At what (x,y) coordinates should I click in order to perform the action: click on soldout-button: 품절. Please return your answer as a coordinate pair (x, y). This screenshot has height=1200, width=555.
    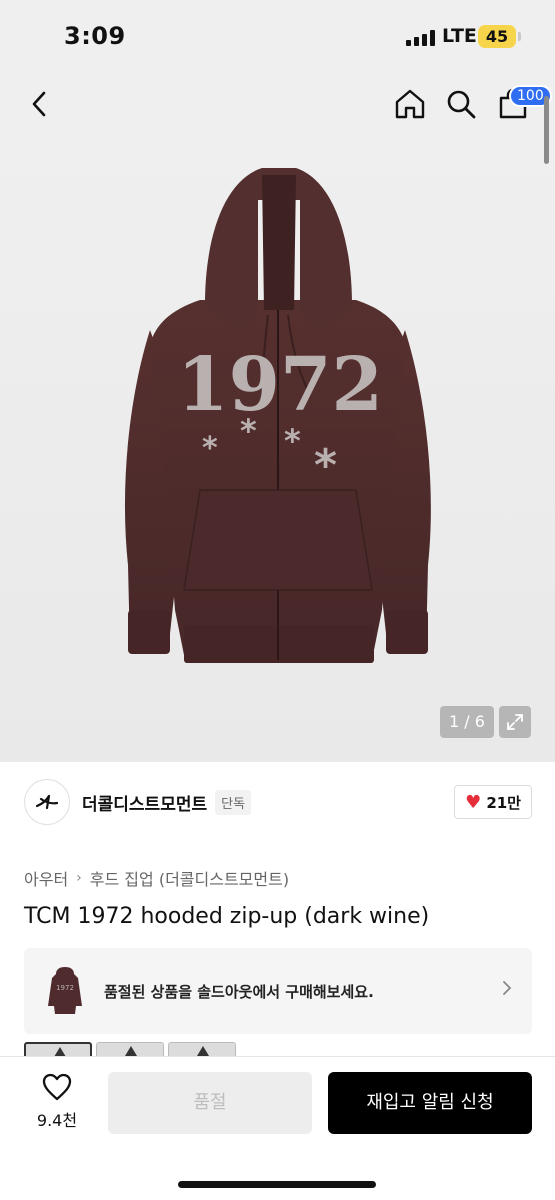
    Looking at the image, I should click on (210, 1103).